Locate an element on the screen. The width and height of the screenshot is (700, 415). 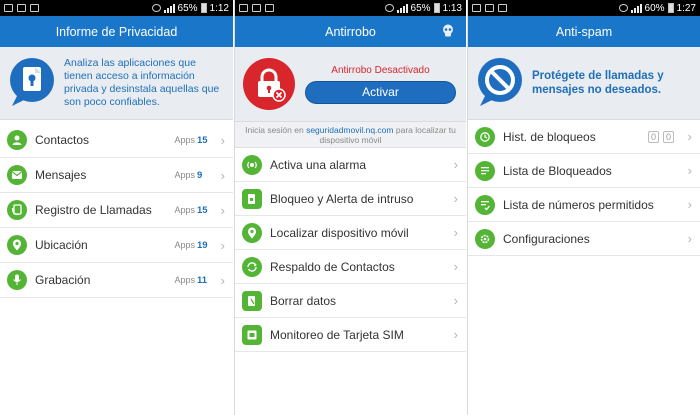
page-title-text: Anti-spam is located at coordinates (584, 31).